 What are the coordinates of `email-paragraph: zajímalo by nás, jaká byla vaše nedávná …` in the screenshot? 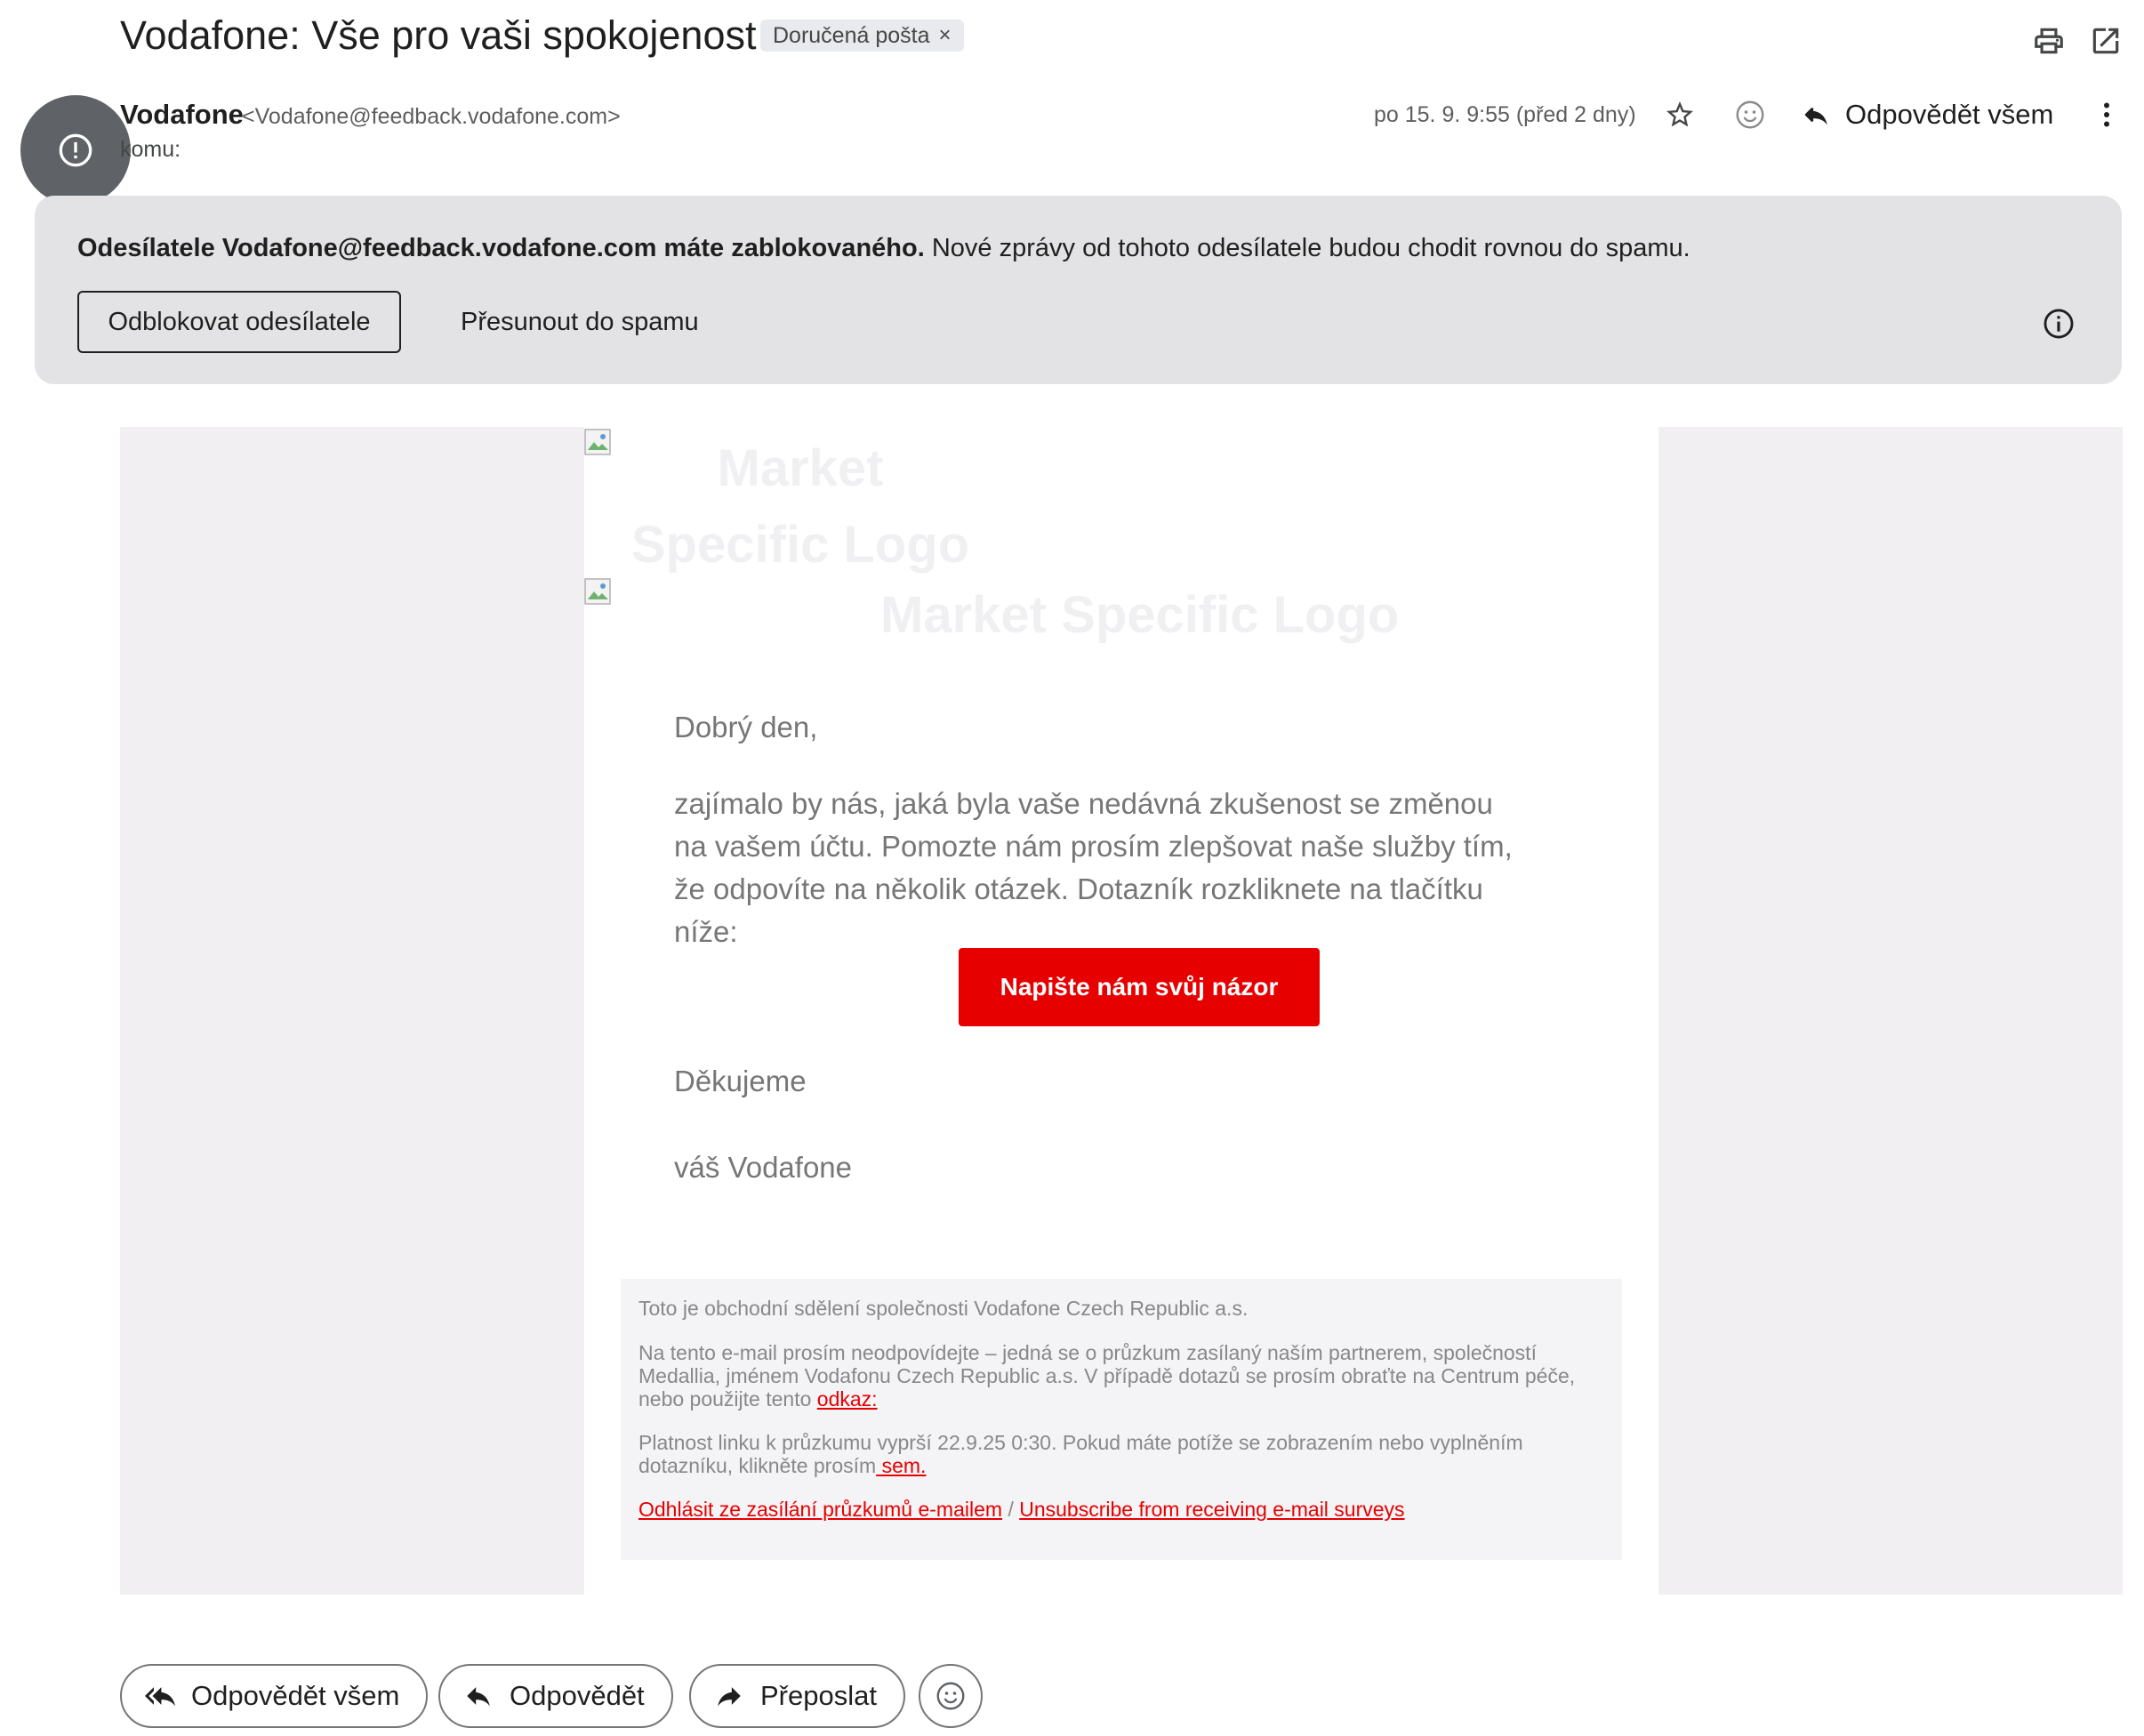 It's located at (1094, 867).